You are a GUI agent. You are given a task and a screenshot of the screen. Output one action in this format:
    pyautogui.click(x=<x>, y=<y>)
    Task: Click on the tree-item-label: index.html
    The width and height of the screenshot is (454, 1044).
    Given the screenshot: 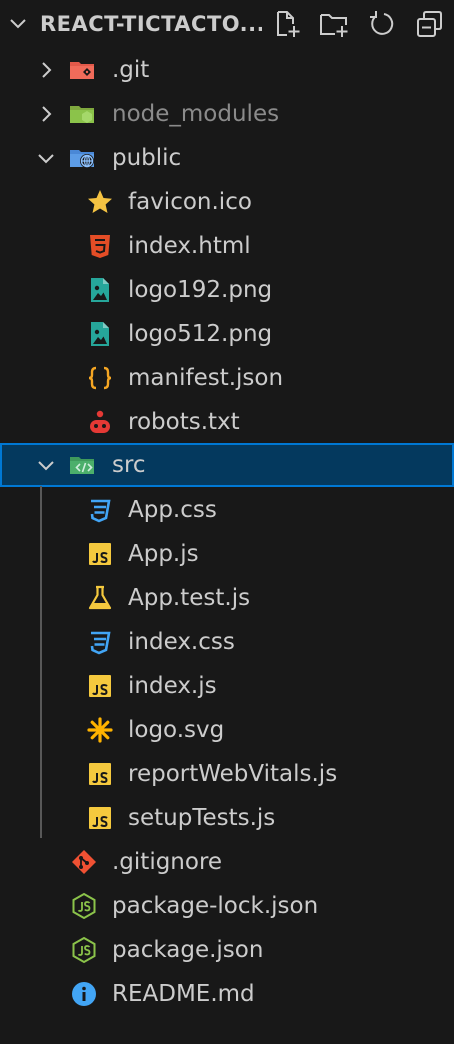 What is the action you would take?
    pyautogui.click(x=189, y=246)
    